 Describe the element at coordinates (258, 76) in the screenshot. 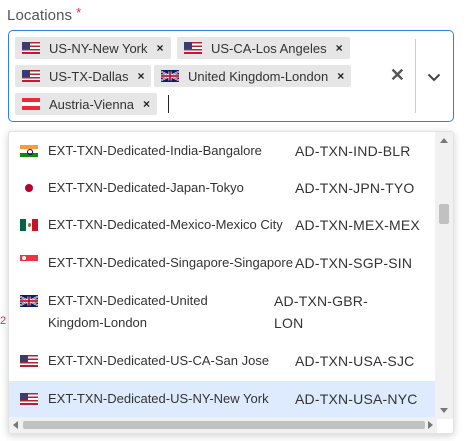

I see `chip-label: United Kingdom-London` at that location.